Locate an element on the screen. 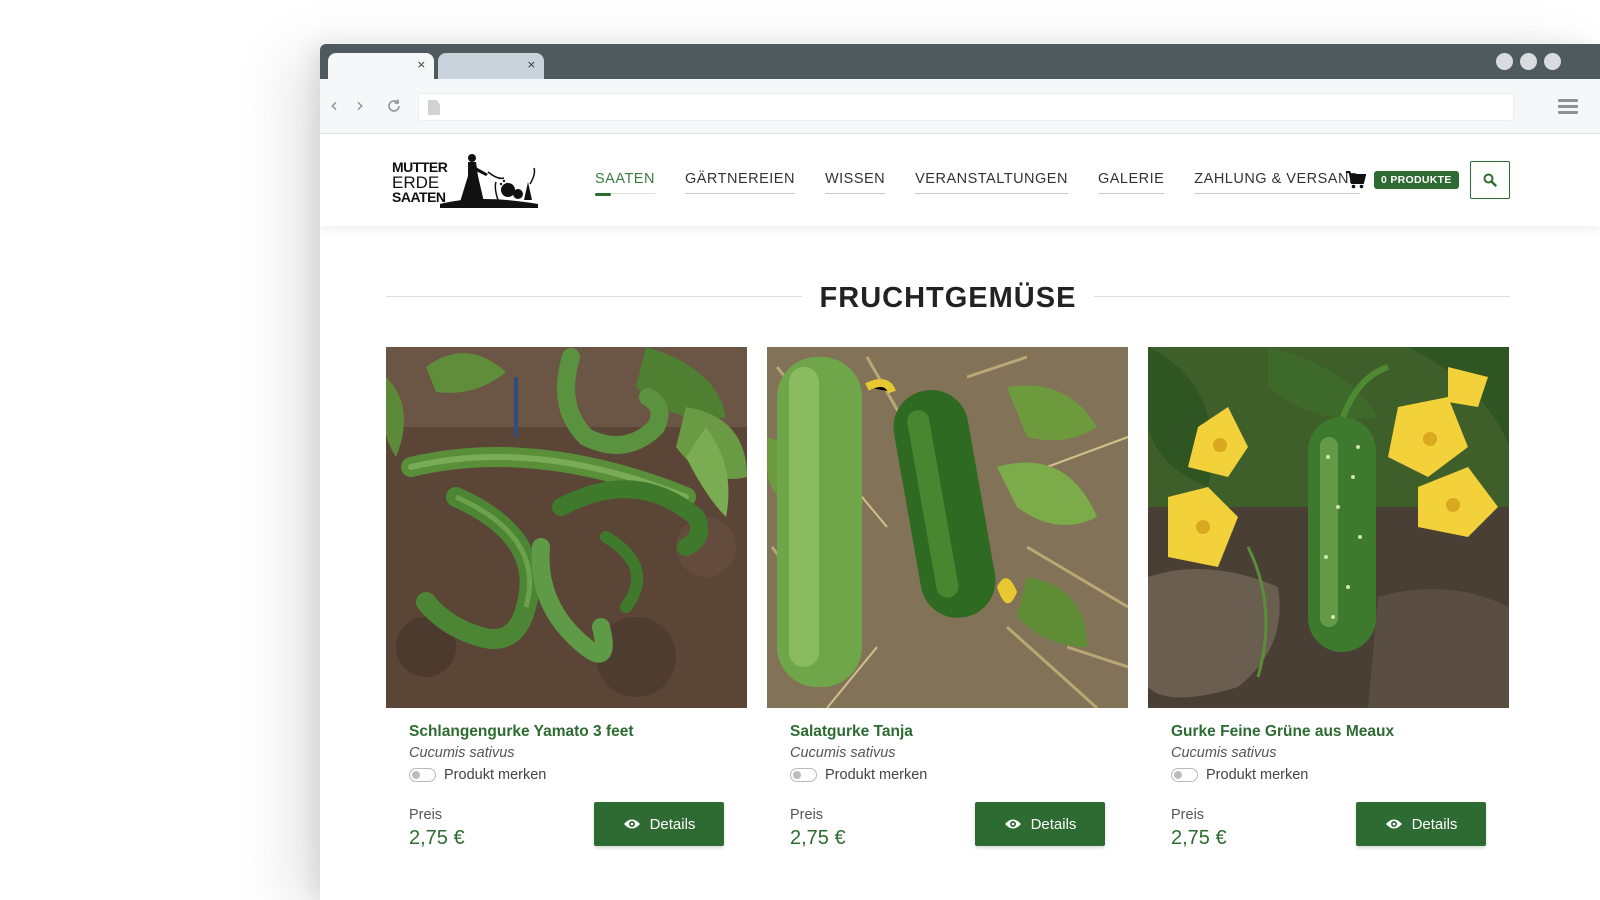 This screenshot has width=1600, height=900. tab-bar: × × is located at coordinates (960, 61).